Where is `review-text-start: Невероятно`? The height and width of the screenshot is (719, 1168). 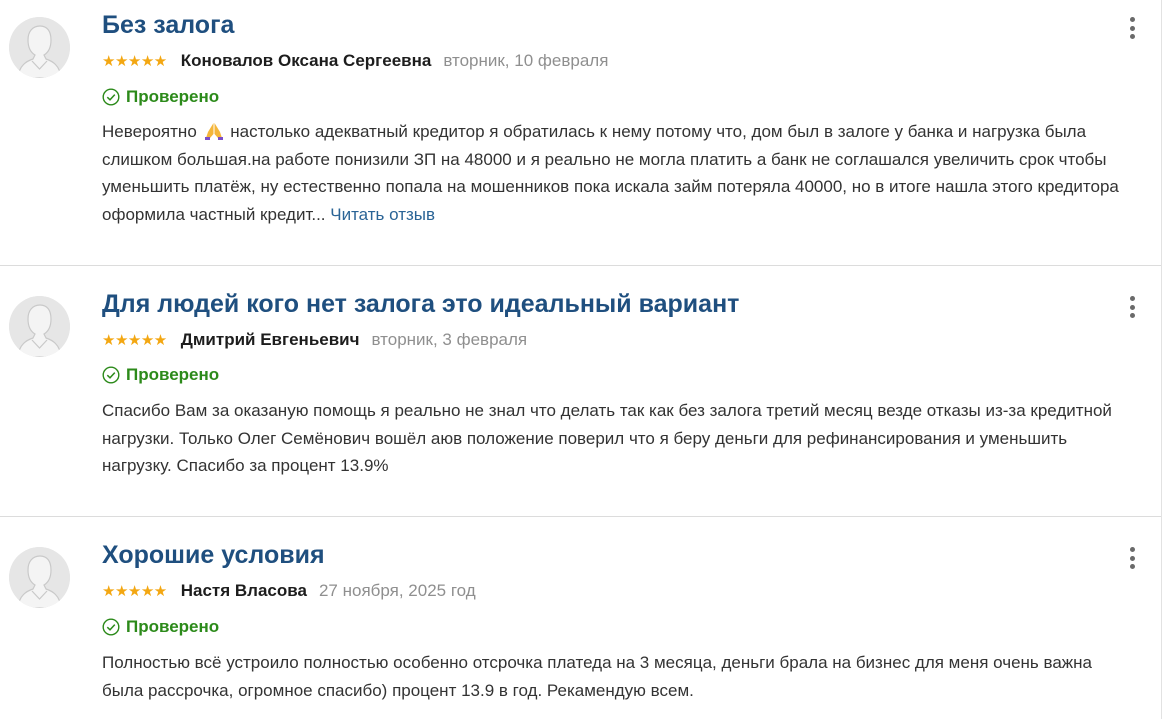
review-text-start: Невероятно is located at coordinates (149, 131).